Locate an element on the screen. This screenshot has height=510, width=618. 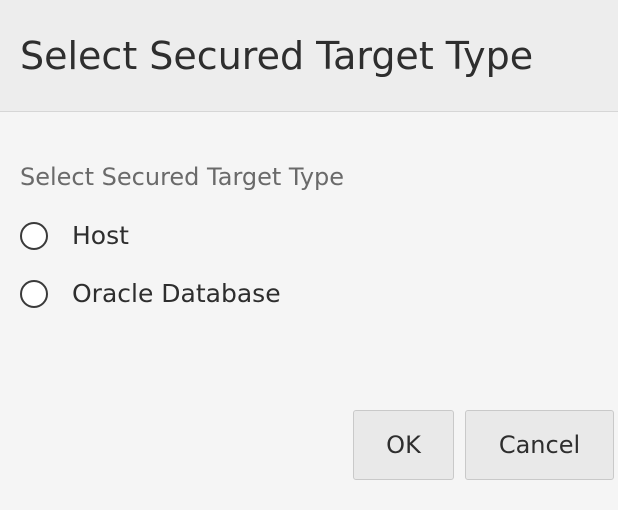
radio-option-host: Host is located at coordinates (74, 236).